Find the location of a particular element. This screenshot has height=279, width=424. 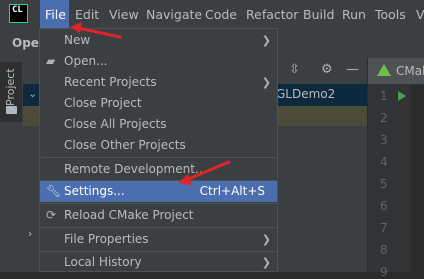

annotation-arrow-file is located at coordinates (96, 30).